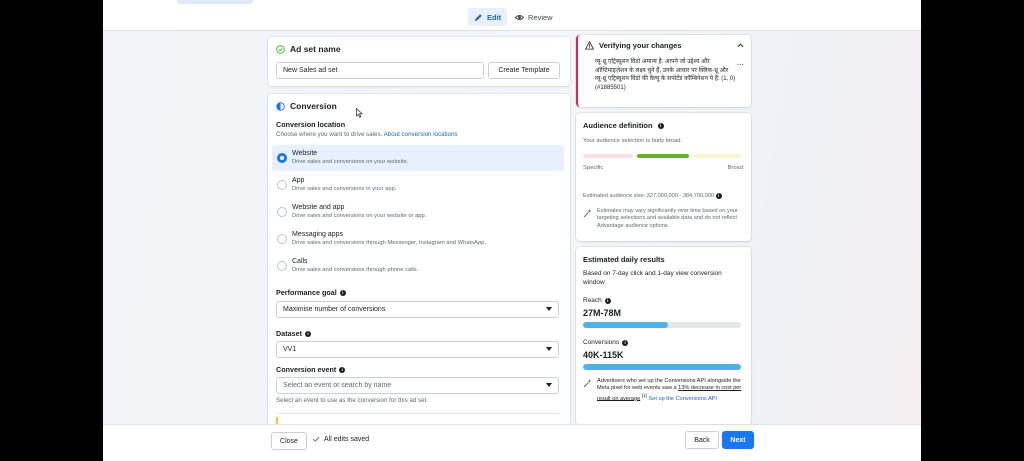  Describe the element at coordinates (740, 45) in the screenshot. I see `chevron-up-icon` at that location.